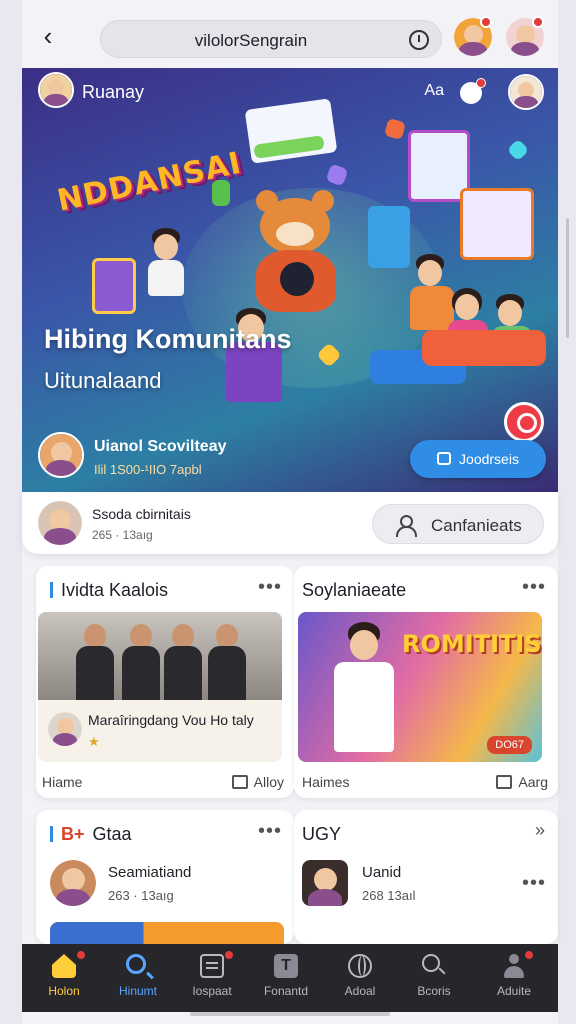 The image size is (576, 1024). What do you see at coordinates (524, 422) in the screenshot?
I see `live-icon` at bounding box center [524, 422].